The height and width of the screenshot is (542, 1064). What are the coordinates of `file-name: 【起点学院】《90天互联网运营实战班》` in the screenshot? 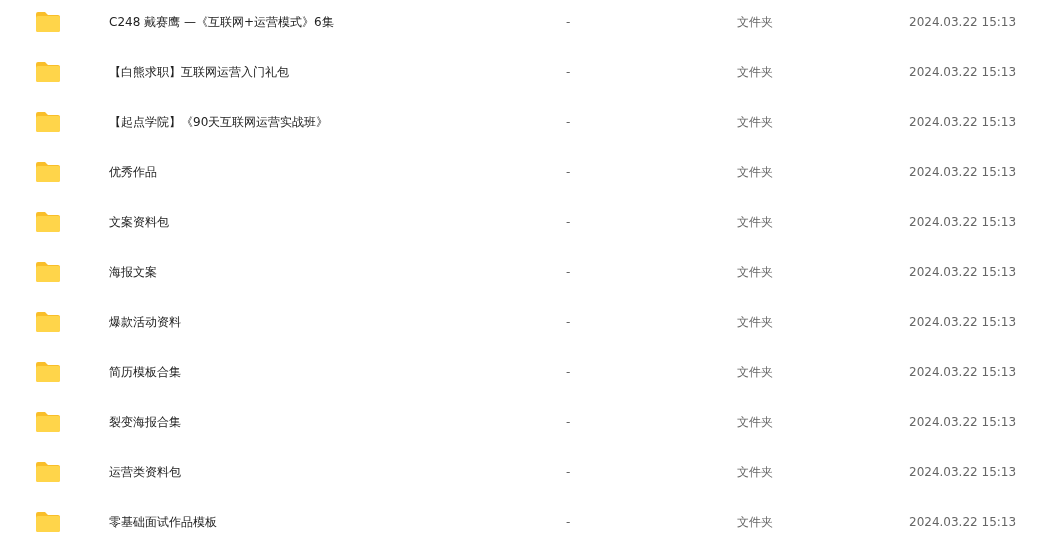 It's located at (219, 122).